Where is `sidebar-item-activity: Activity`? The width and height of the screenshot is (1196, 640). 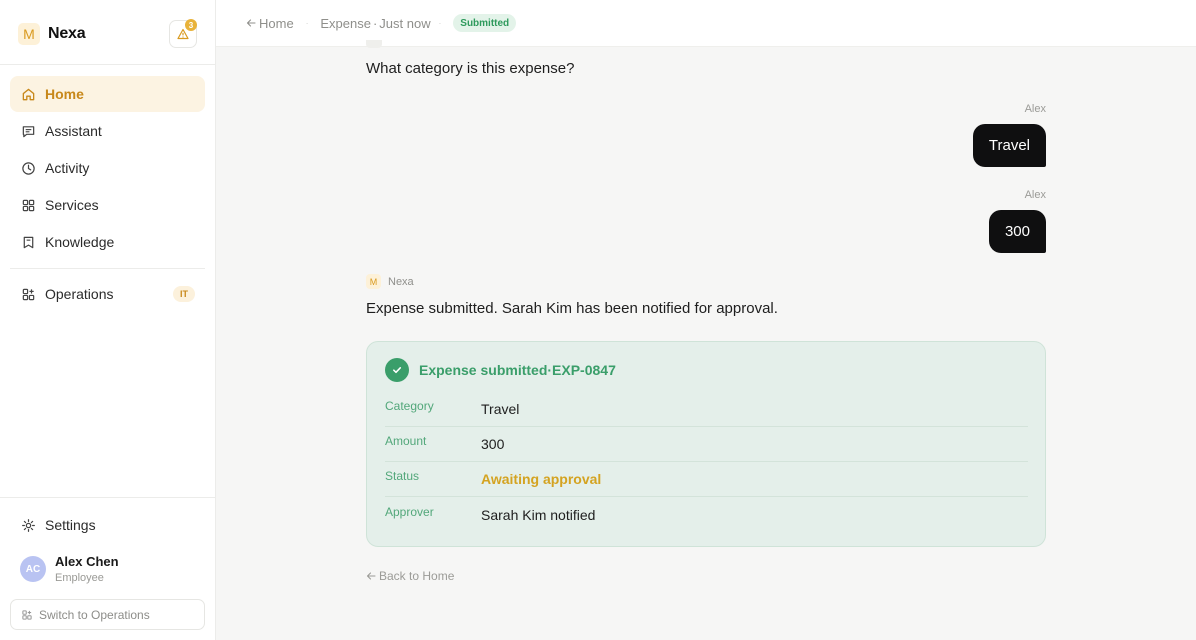
sidebar-item-activity: Activity is located at coordinates (107, 168).